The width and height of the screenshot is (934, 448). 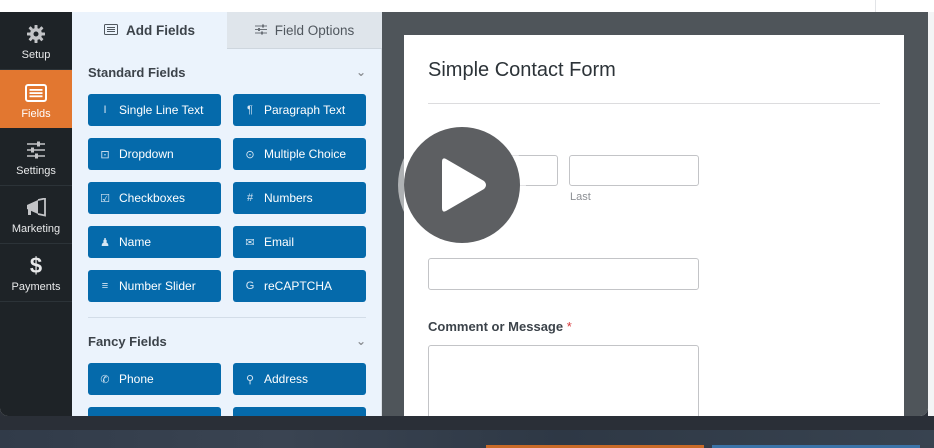 What do you see at coordinates (250, 286) in the screenshot?
I see `google-icon: G` at bounding box center [250, 286].